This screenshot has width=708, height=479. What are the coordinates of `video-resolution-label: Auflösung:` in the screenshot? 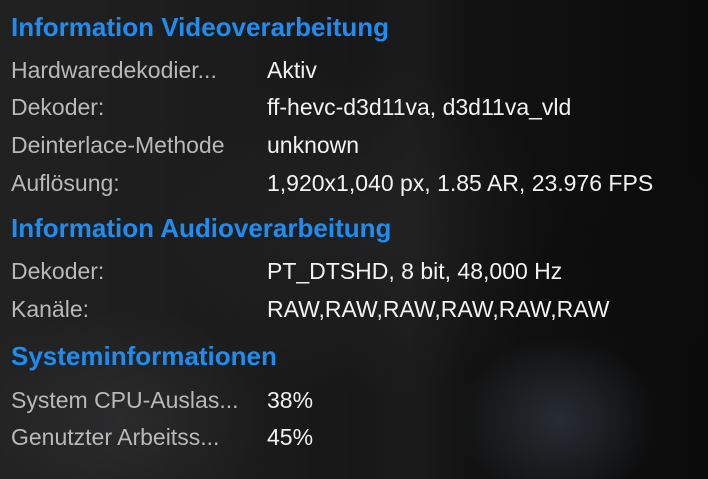 It's located at (65, 183).